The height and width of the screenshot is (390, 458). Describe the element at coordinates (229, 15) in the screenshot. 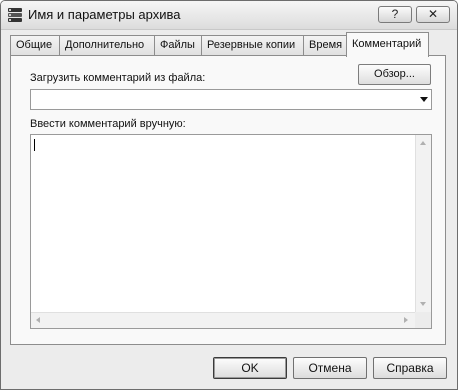

I see `title-bar: Имя и параметры архива ? ✕` at that location.